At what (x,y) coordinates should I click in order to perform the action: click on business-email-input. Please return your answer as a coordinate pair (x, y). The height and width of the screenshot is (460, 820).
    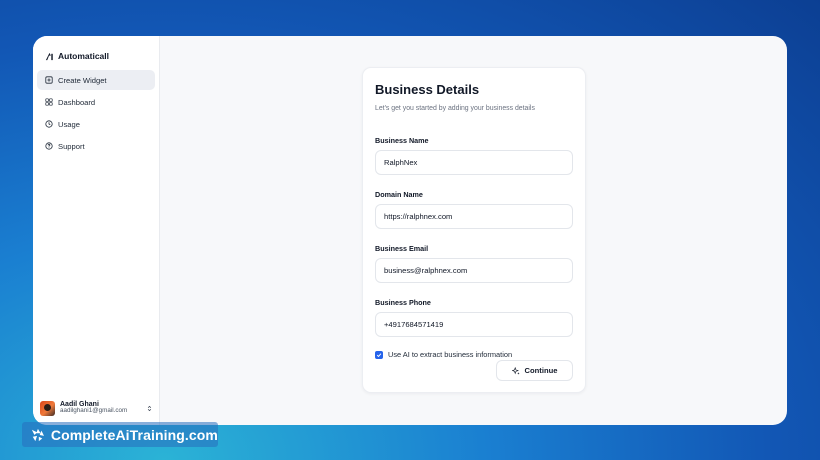
    Looking at the image, I should click on (474, 270).